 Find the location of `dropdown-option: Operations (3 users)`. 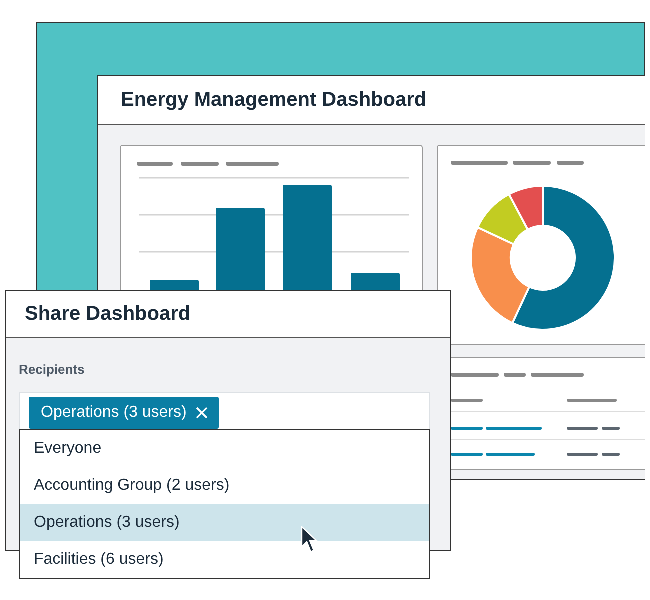

dropdown-option: Operations (3 users) is located at coordinates (224, 522).